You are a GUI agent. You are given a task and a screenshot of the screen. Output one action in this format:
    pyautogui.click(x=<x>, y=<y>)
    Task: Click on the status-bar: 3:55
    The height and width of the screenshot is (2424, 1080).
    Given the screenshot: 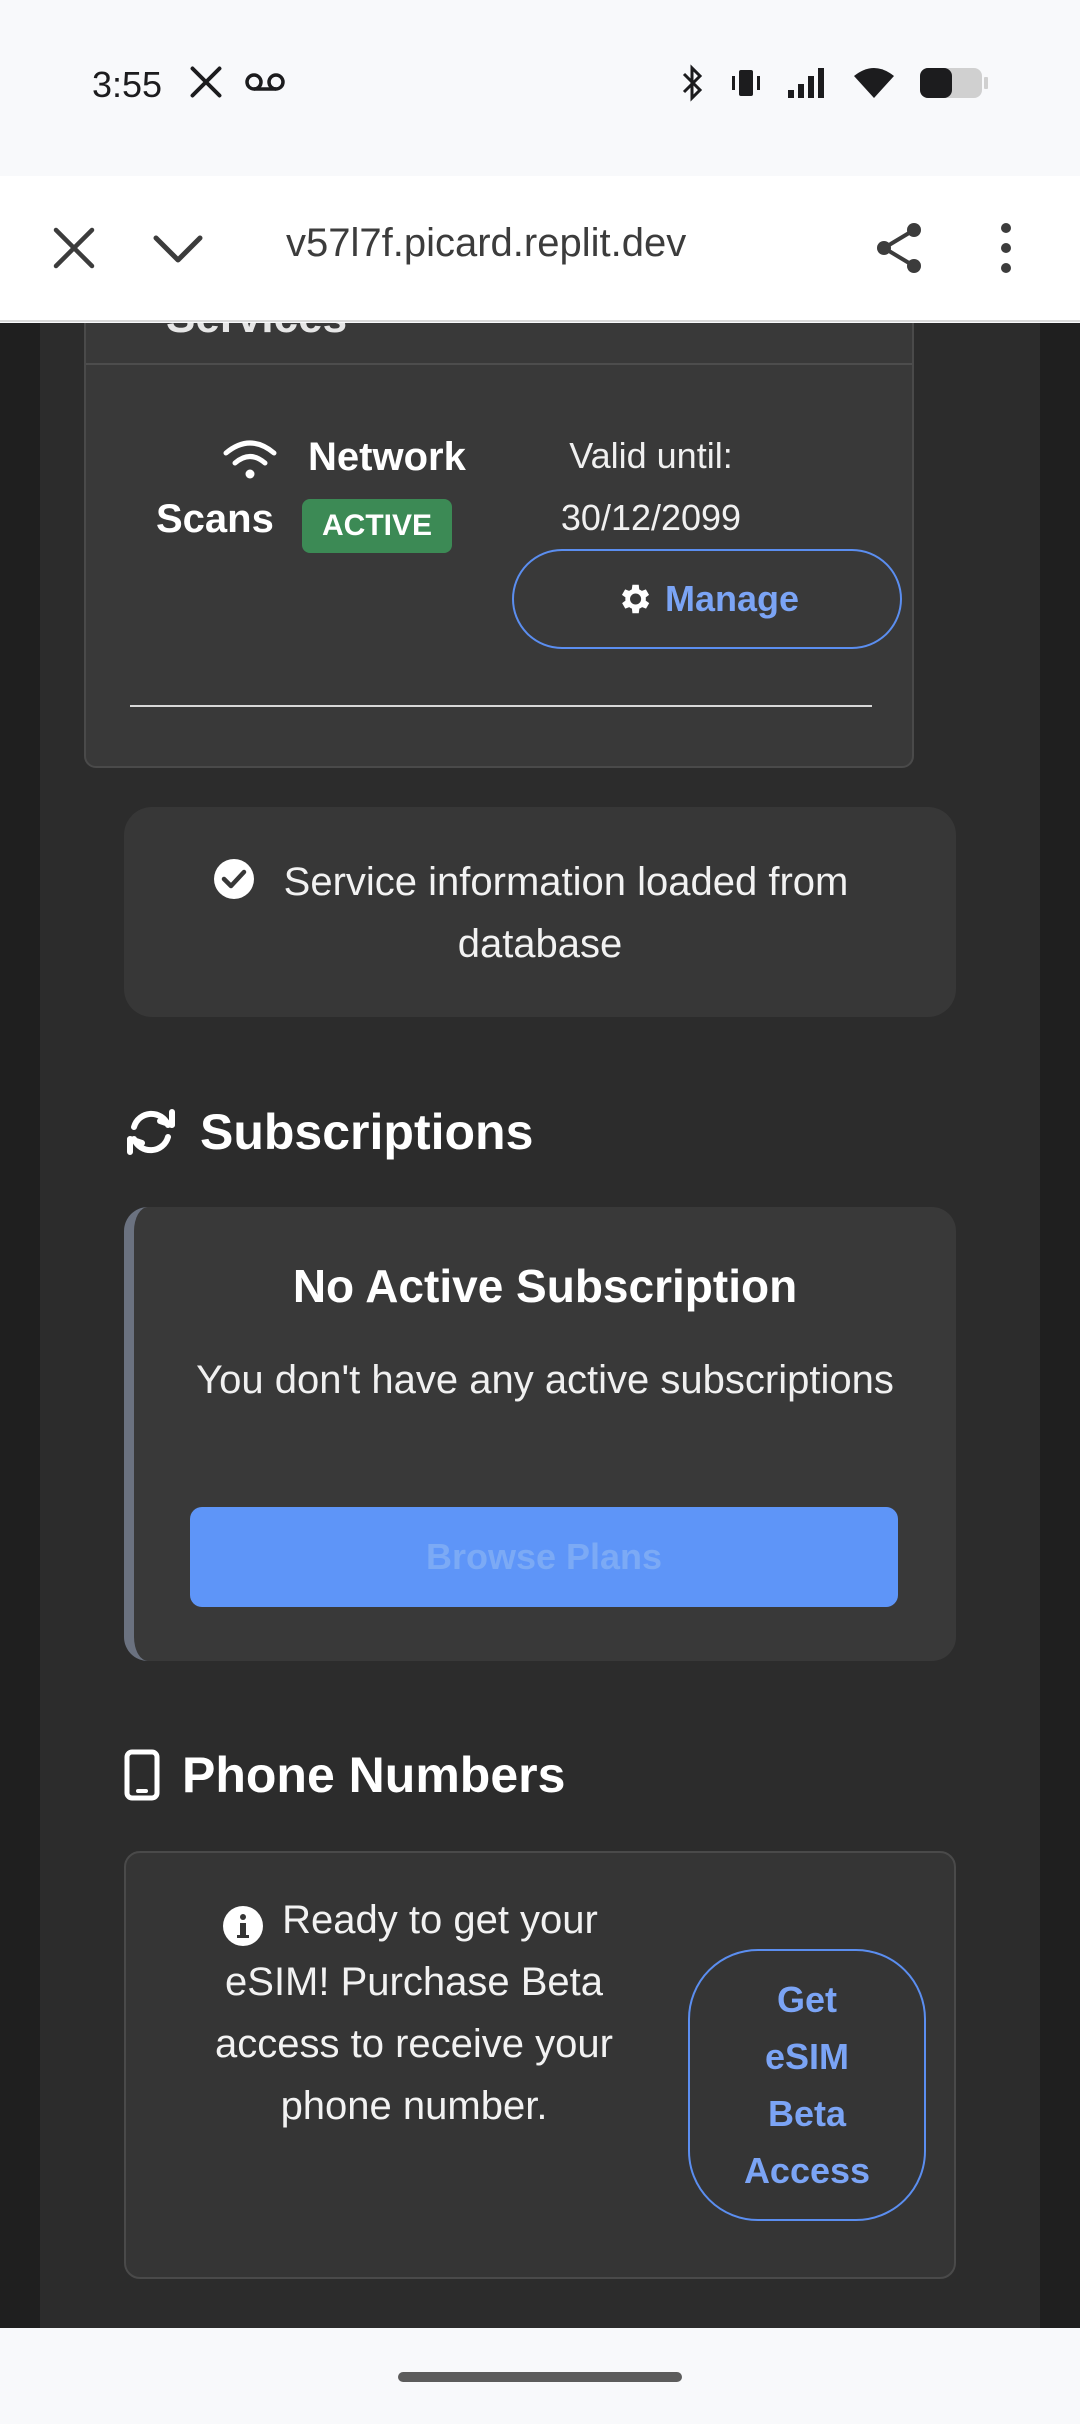 What is the action you would take?
    pyautogui.click(x=540, y=88)
    